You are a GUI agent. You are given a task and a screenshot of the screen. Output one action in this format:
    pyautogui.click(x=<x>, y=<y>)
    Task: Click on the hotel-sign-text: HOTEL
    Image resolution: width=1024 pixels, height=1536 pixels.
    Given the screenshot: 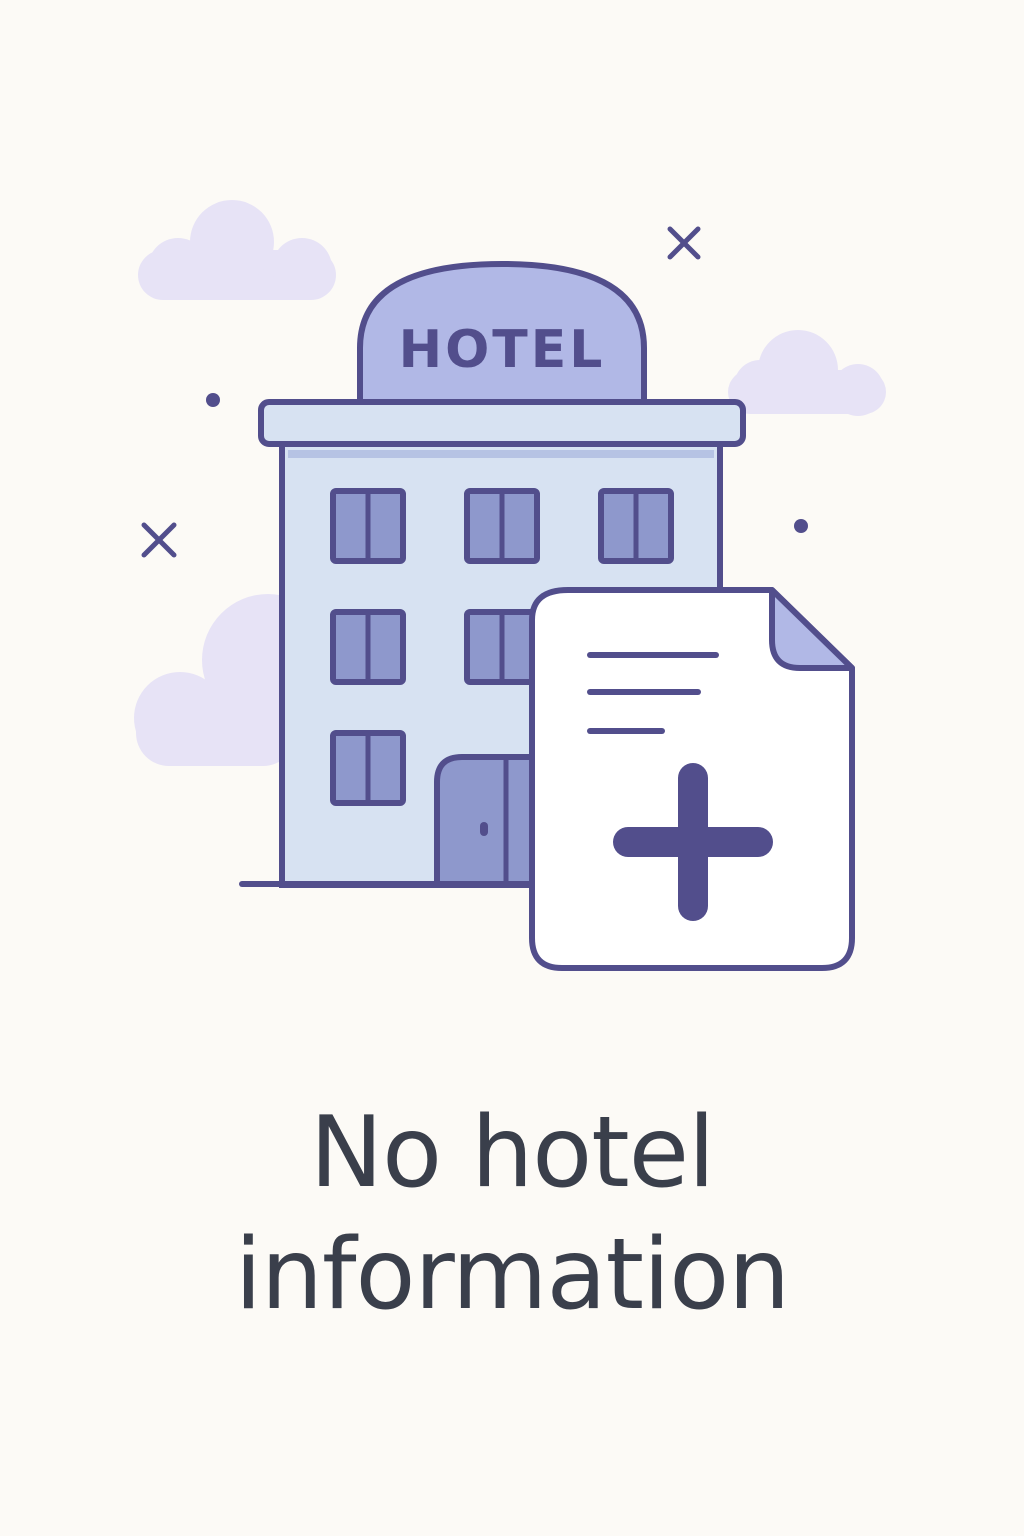 What is the action you would take?
    pyautogui.click(x=502, y=350)
    